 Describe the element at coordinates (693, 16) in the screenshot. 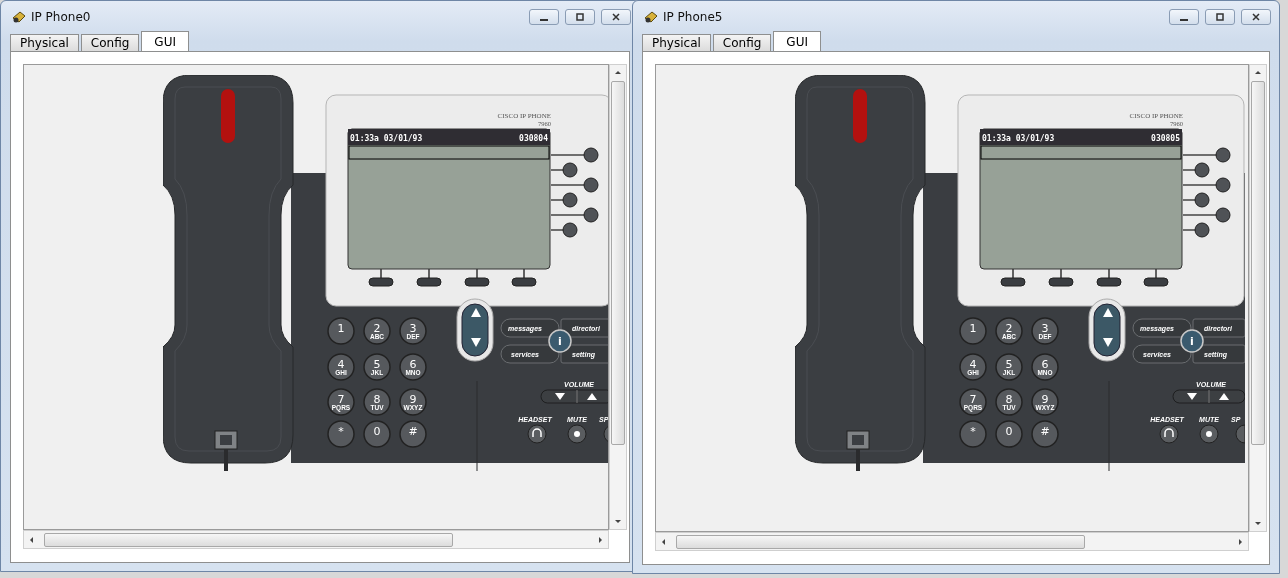

I see `window-title: IP Phone5` at that location.